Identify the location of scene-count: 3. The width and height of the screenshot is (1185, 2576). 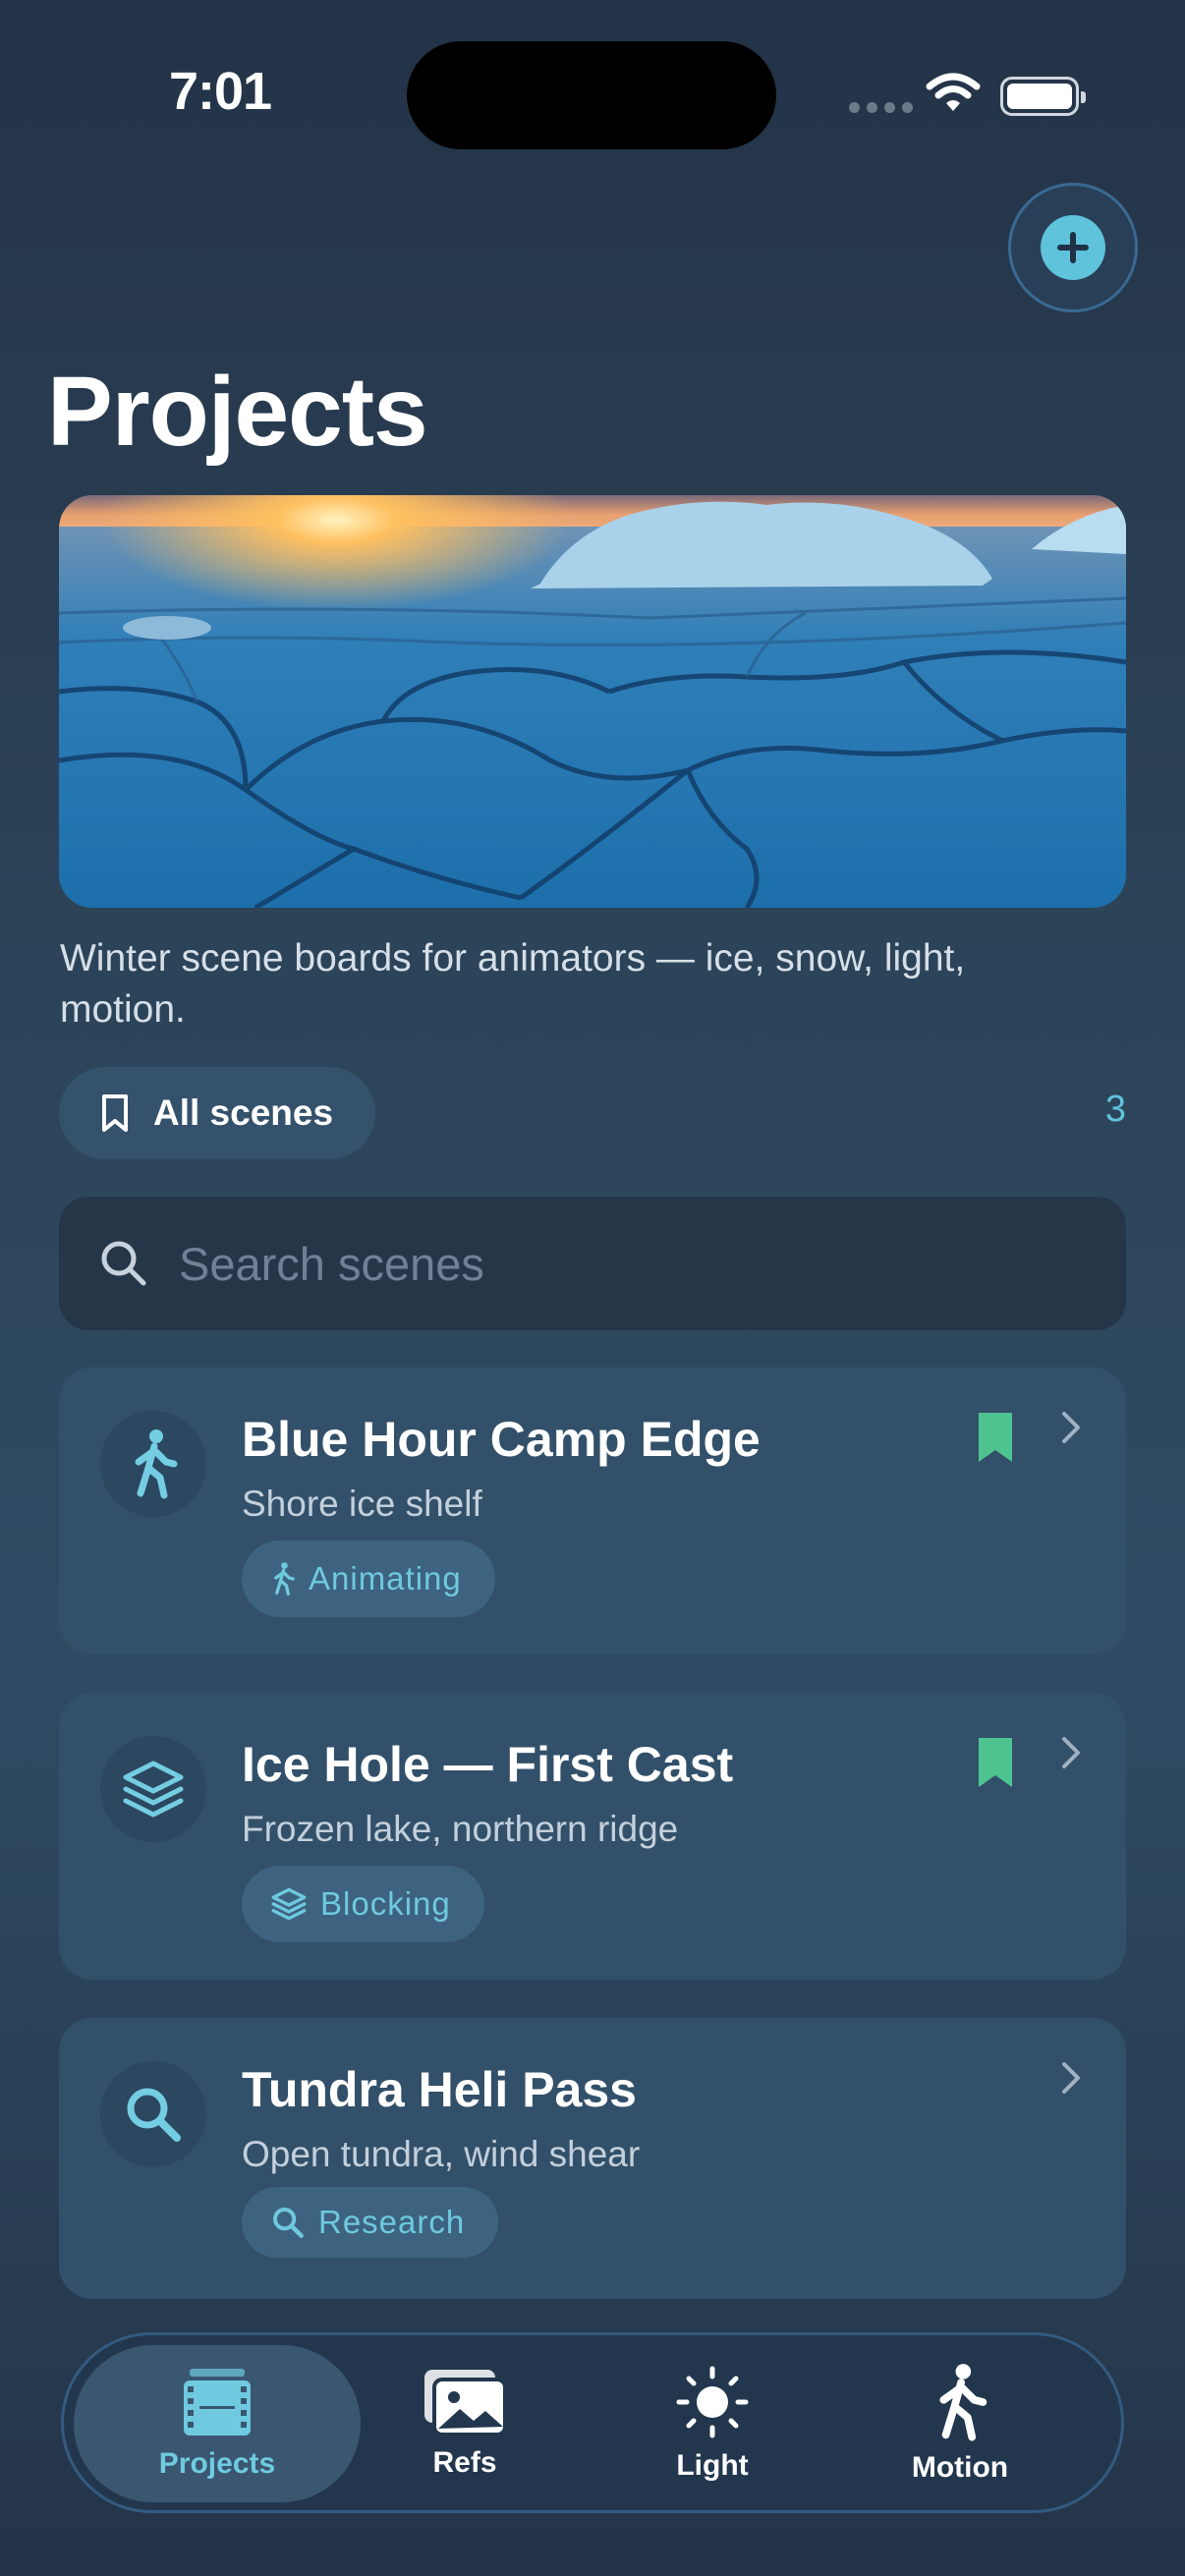
(1115, 1109).